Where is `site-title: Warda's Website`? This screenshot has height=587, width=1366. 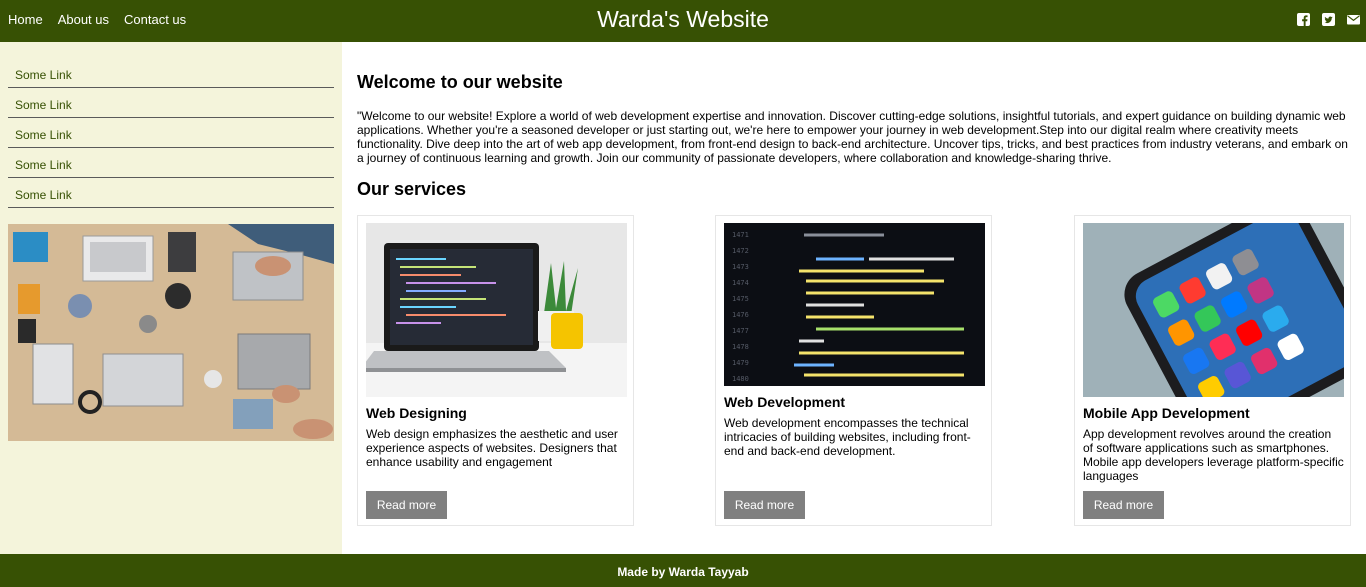
site-title: Warda's Website is located at coordinates (683, 19).